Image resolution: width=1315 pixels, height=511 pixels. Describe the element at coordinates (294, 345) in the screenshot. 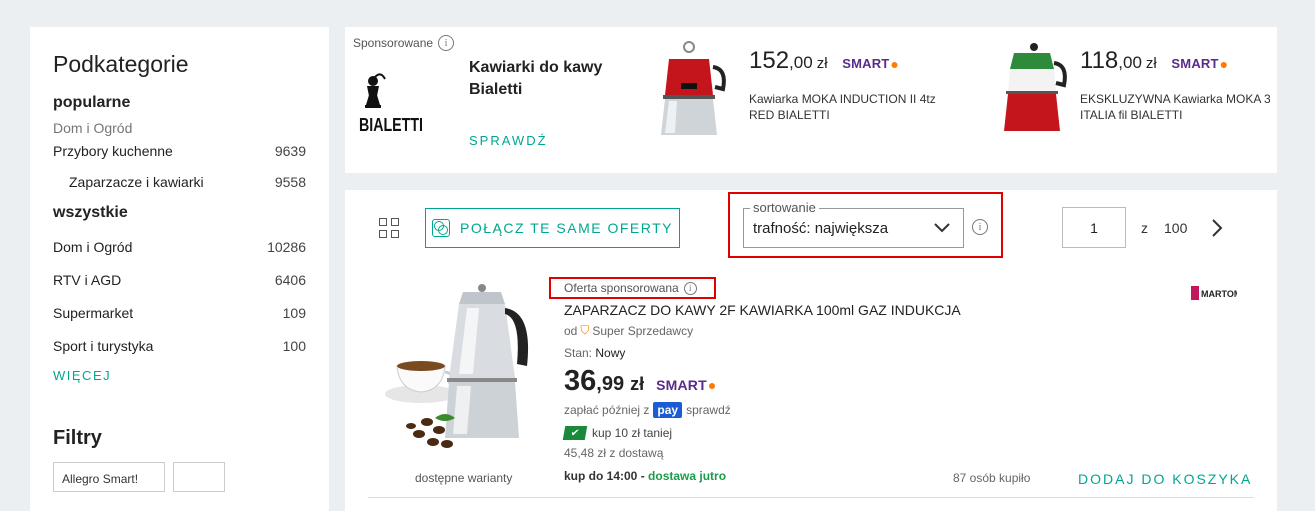

I see `sidebar-item-count: 100` at that location.